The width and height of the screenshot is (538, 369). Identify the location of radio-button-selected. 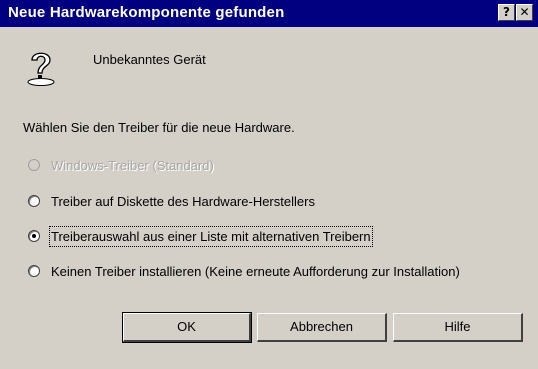
(34, 236).